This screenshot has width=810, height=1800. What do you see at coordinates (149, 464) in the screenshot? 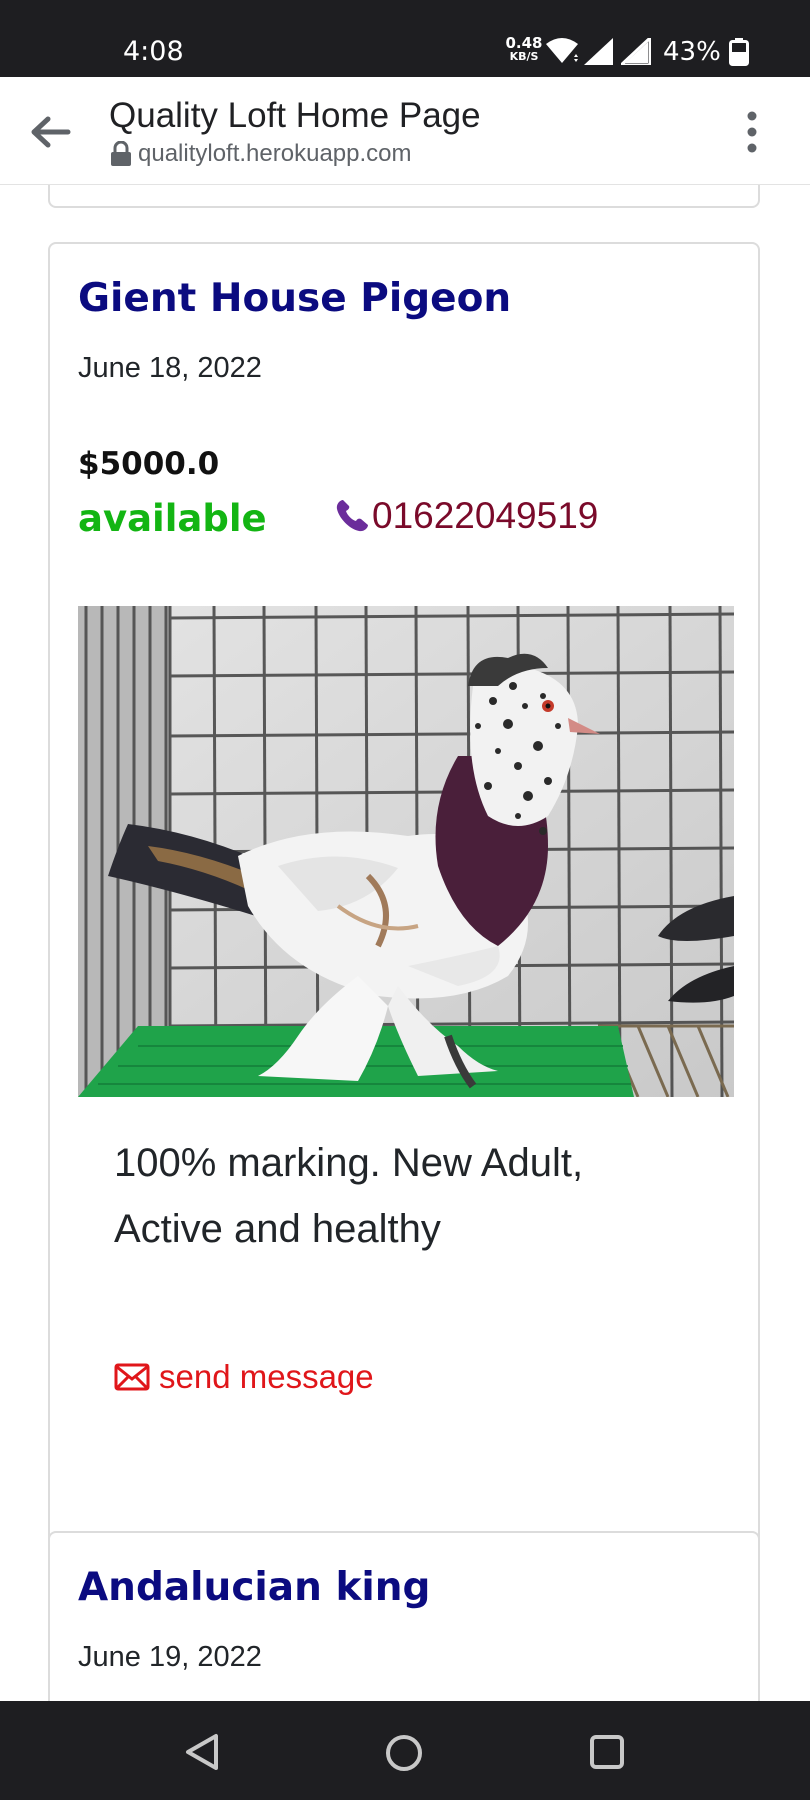
I see `listing-price: $5000.0` at bounding box center [149, 464].